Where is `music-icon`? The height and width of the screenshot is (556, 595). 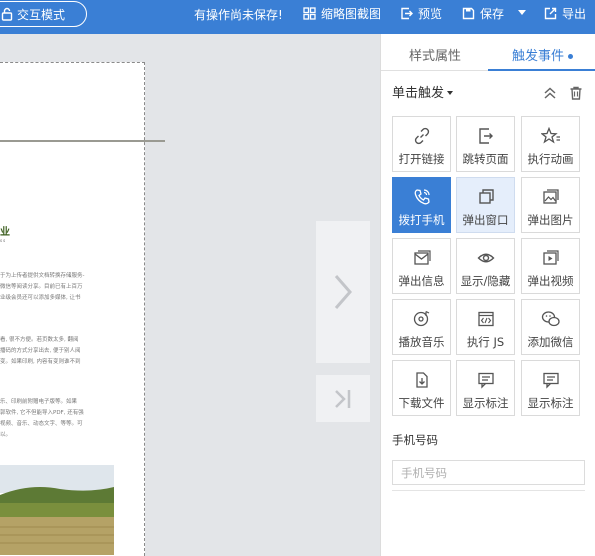 music-icon is located at coordinates (421, 318).